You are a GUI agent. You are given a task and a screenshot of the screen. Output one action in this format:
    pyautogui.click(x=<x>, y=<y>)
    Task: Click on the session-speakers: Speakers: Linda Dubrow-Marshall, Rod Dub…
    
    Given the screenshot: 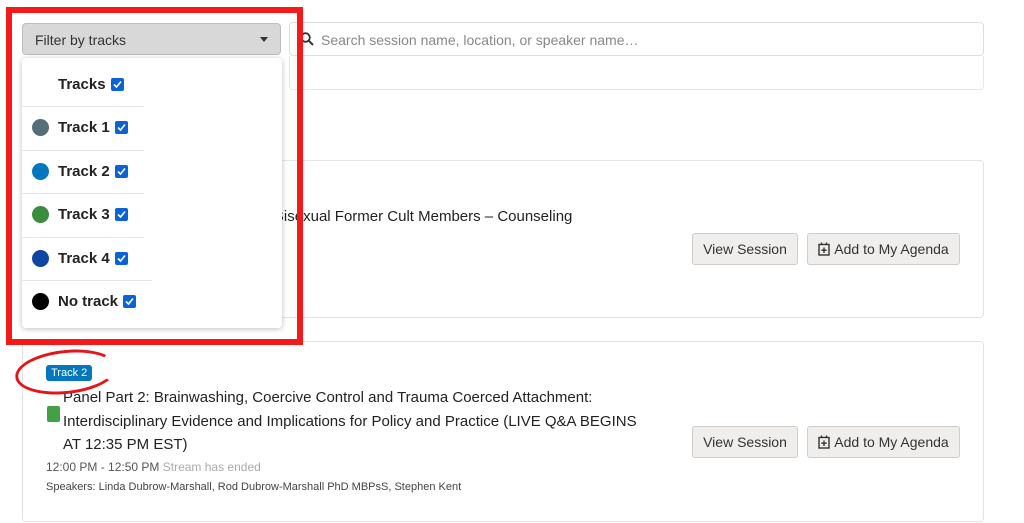 What is the action you would take?
    pyautogui.click(x=254, y=487)
    